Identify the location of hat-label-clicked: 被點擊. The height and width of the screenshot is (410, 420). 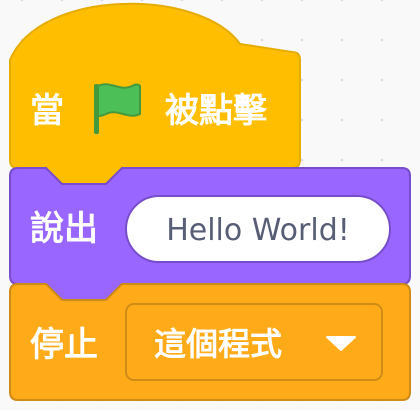
(216, 111).